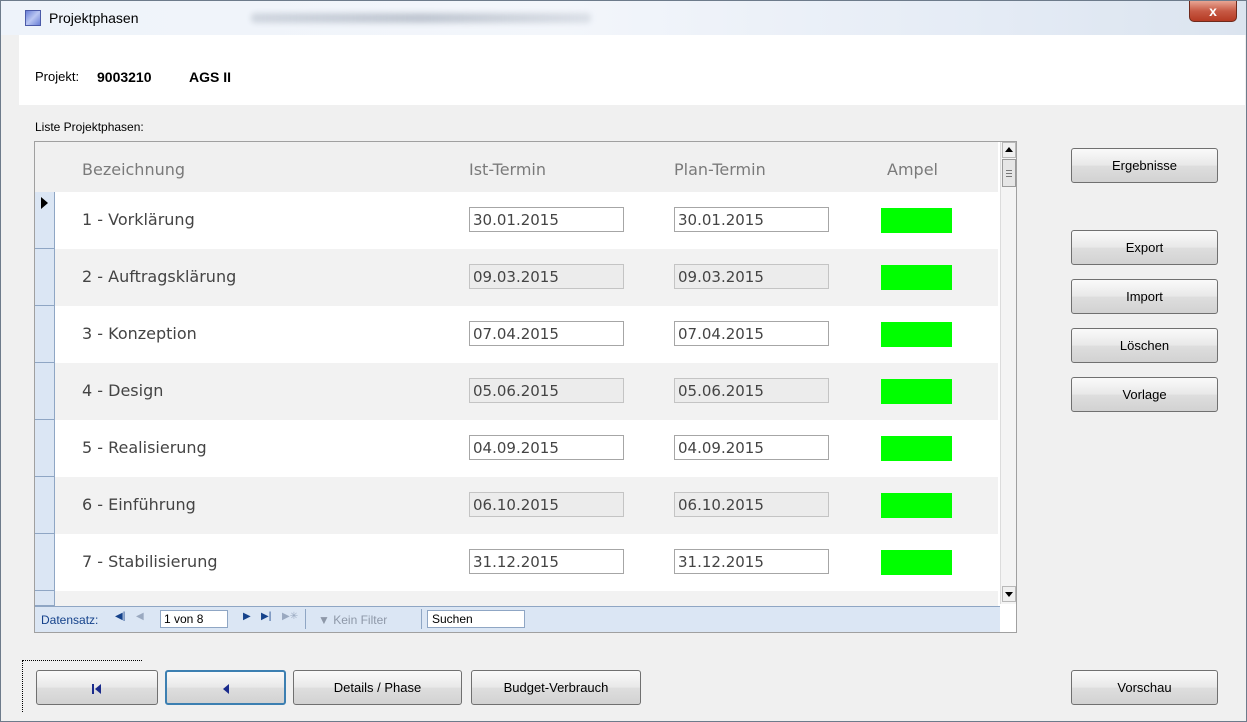 The height and width of the screenshot is (722, 1247). I want to click on ist-termin-field: 06.10.2015, so click(546, 504).